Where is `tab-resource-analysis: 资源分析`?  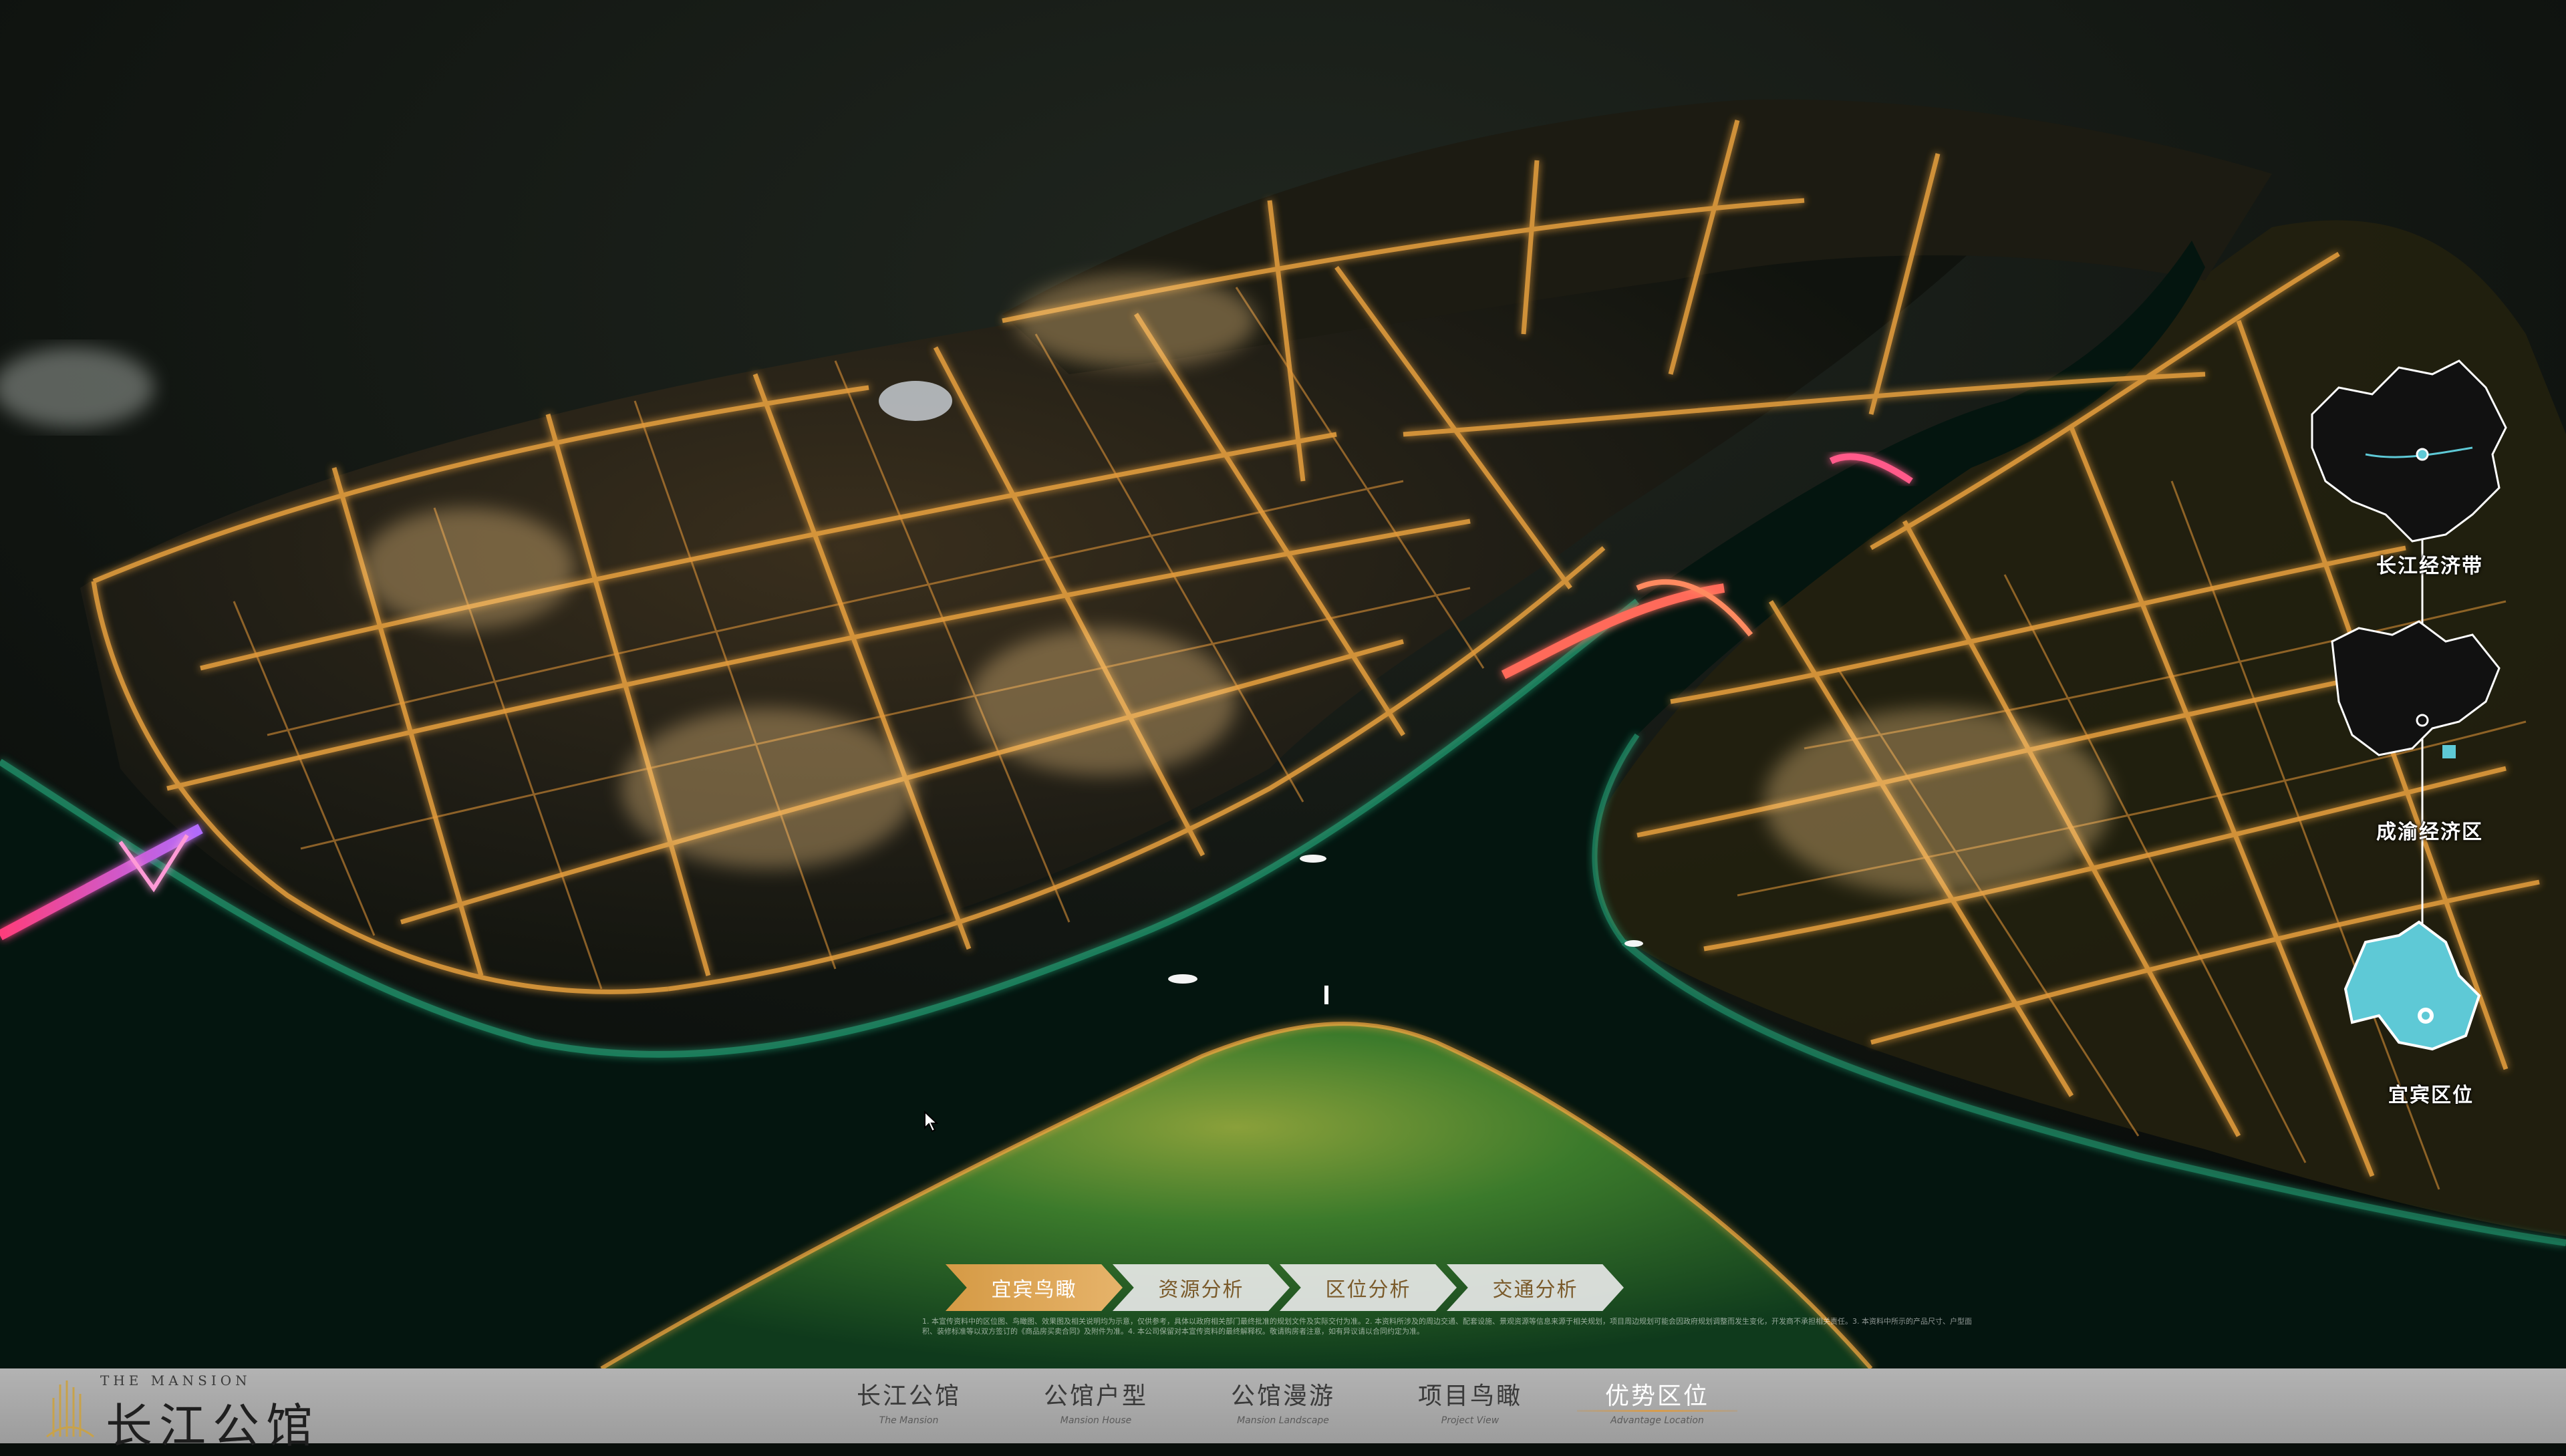
tab-resource-analysis: 资源分析 is located at coordinates (1201, 1287).